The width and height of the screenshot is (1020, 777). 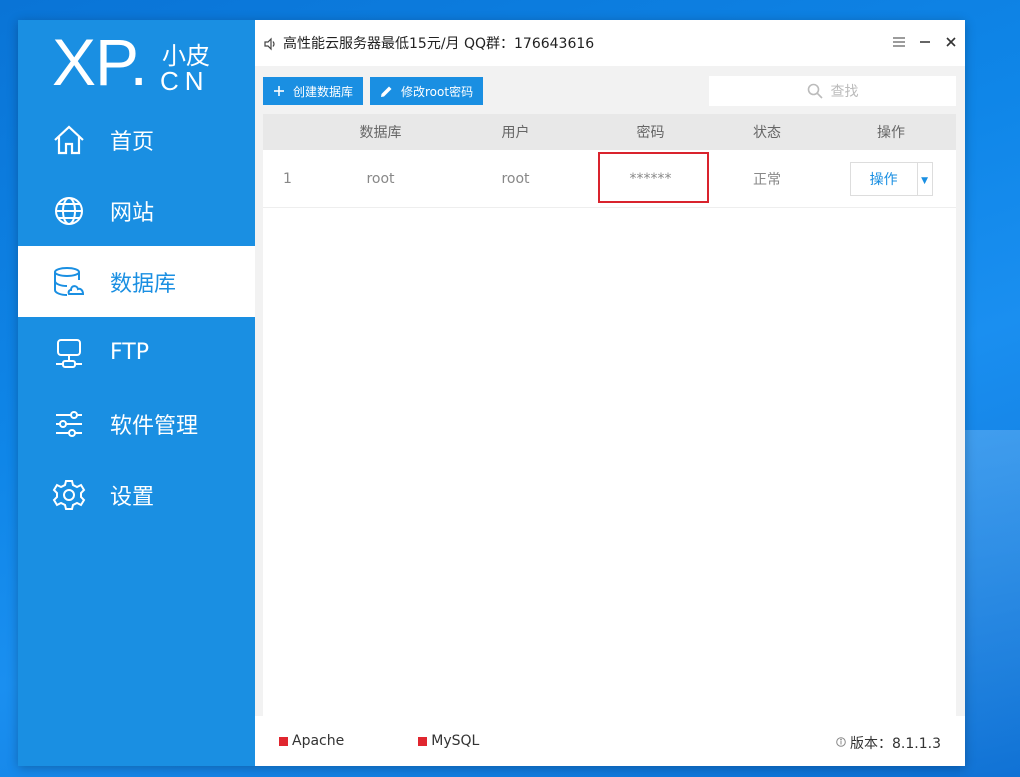 I want to click on search-icon, so click(x=815, y=91).